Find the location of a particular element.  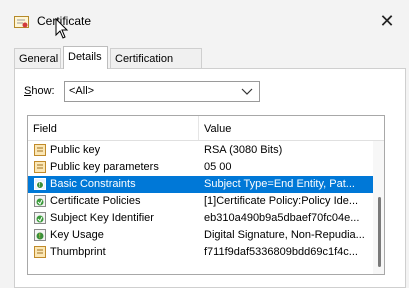

list-header: Field Value is located at coordinates (206, 128).